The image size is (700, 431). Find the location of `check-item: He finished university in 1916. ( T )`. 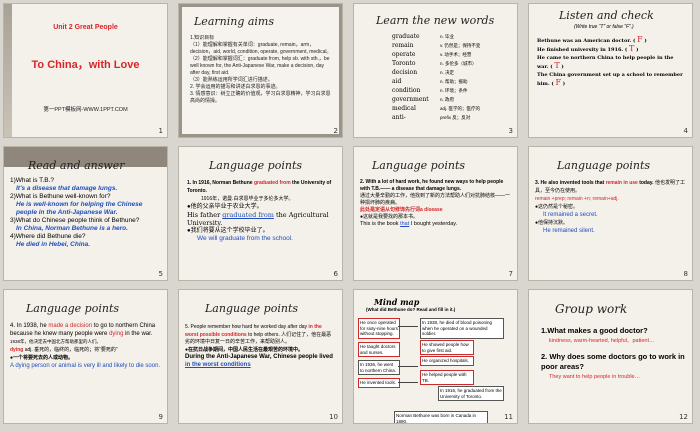

check-item: He finished university in 1916. ( T ) is located at coordinates (588, 49).